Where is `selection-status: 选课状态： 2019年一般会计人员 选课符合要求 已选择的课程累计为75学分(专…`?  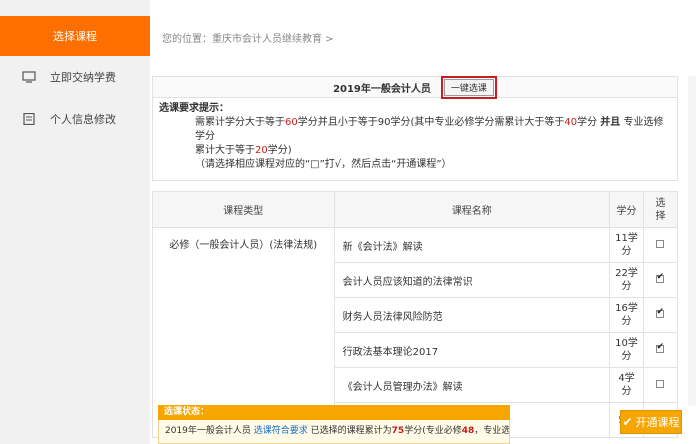 selection-status: 选课状态： 2019年一般会计人员 选课符合要求 已选择的课程累计为75学分(专… is located at coordinates (334, 424).